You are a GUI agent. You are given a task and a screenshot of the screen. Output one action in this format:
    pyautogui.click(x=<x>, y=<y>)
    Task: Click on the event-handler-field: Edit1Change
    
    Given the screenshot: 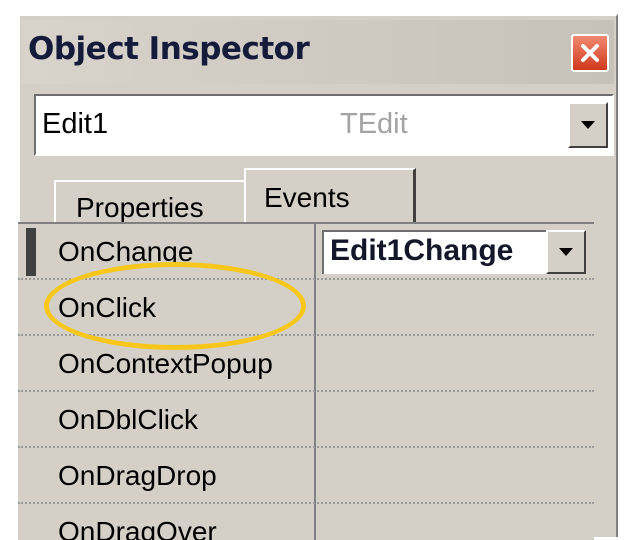 What is the action you would take?
    pyautogui.click(x=453, y=252)
    